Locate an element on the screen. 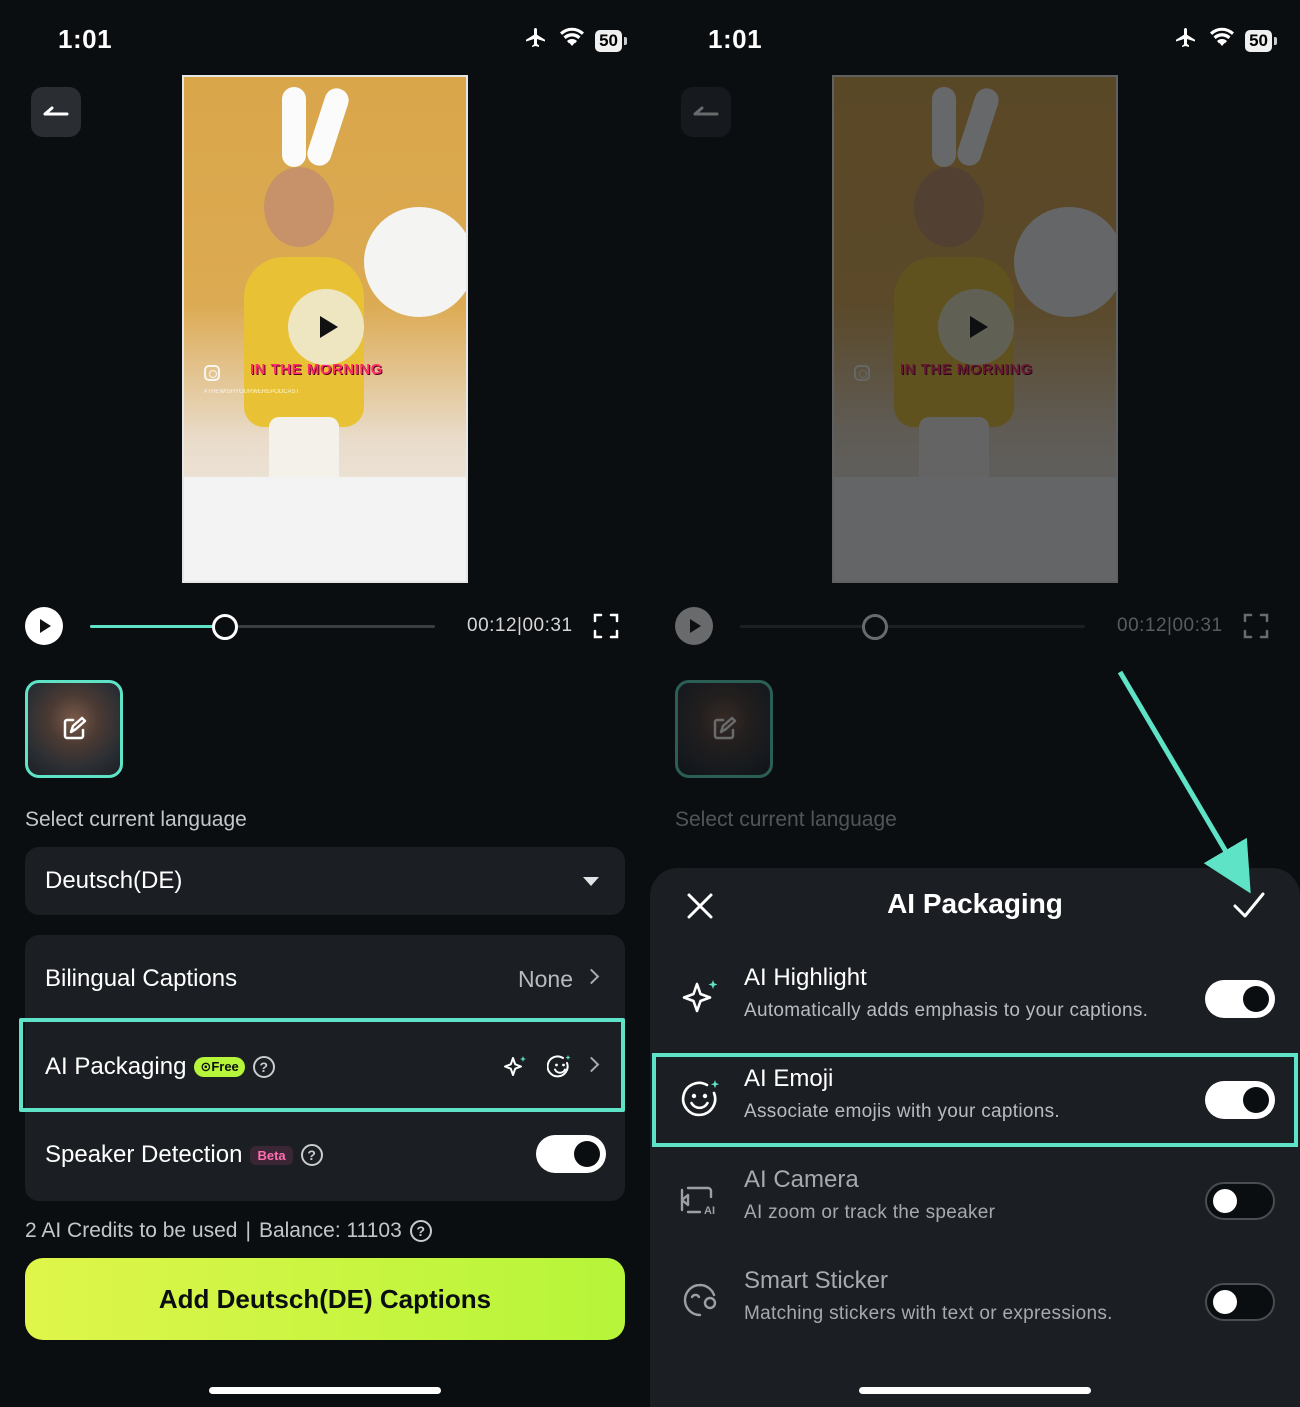 The height and width of the screenshot is (1407, 1300). video-balloon is located at coordinates (415, 262).